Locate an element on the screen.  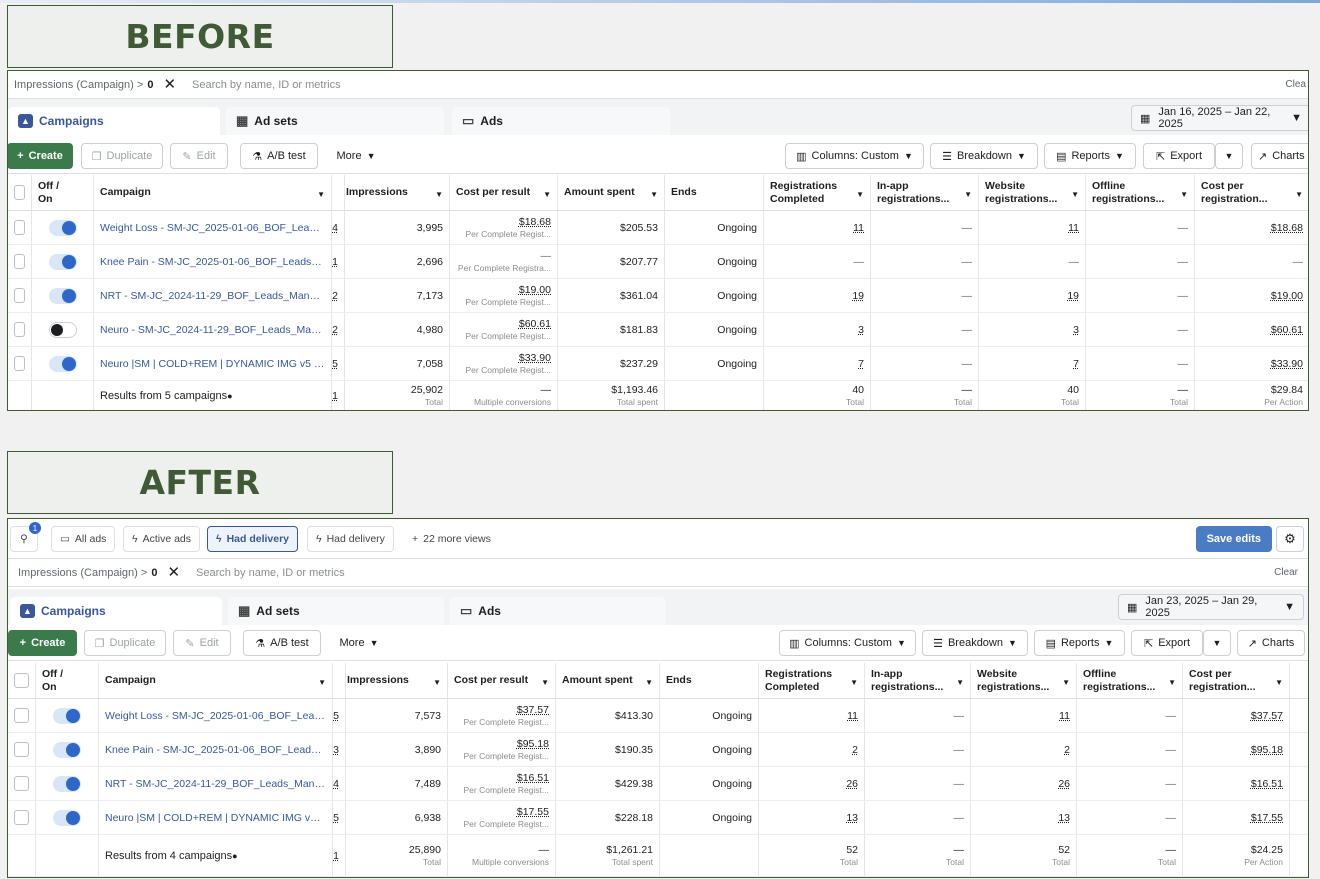
select-all-checkbox is located at coordinates (19, 192).